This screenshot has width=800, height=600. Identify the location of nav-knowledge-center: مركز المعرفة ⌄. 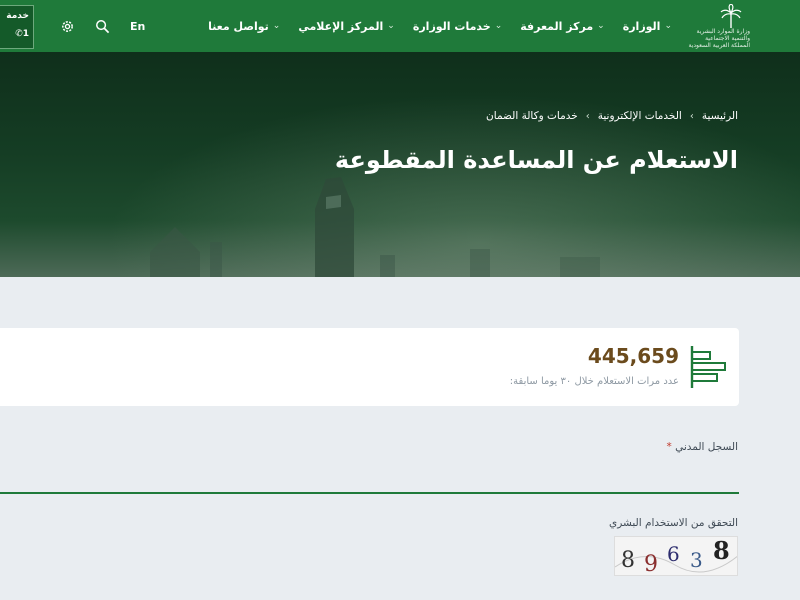
(562, 26).